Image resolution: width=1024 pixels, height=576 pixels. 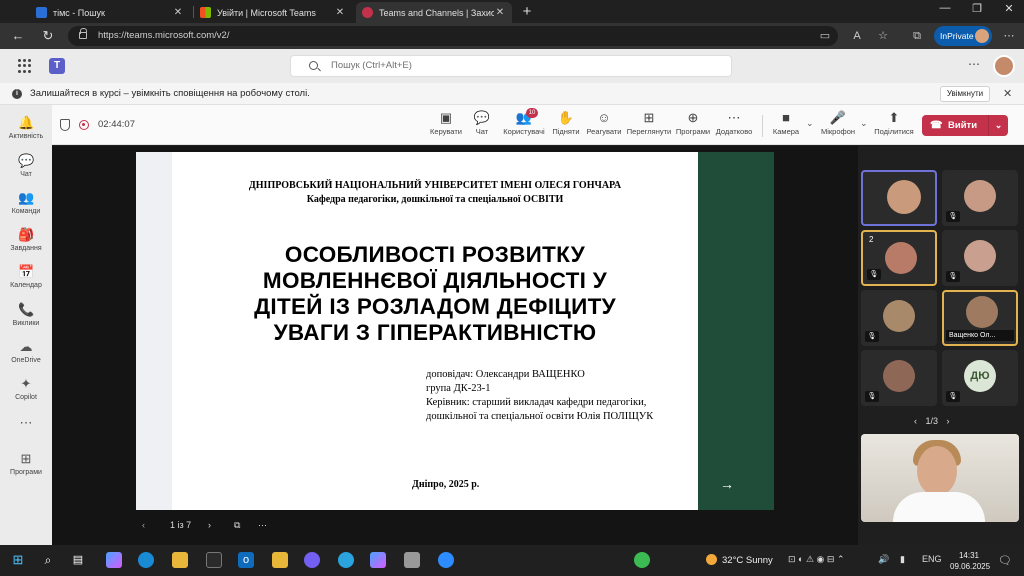 What do you see at coordinates (214, 560) in the screenshot?
I see `store-icon` at bounding box center [214, 560].